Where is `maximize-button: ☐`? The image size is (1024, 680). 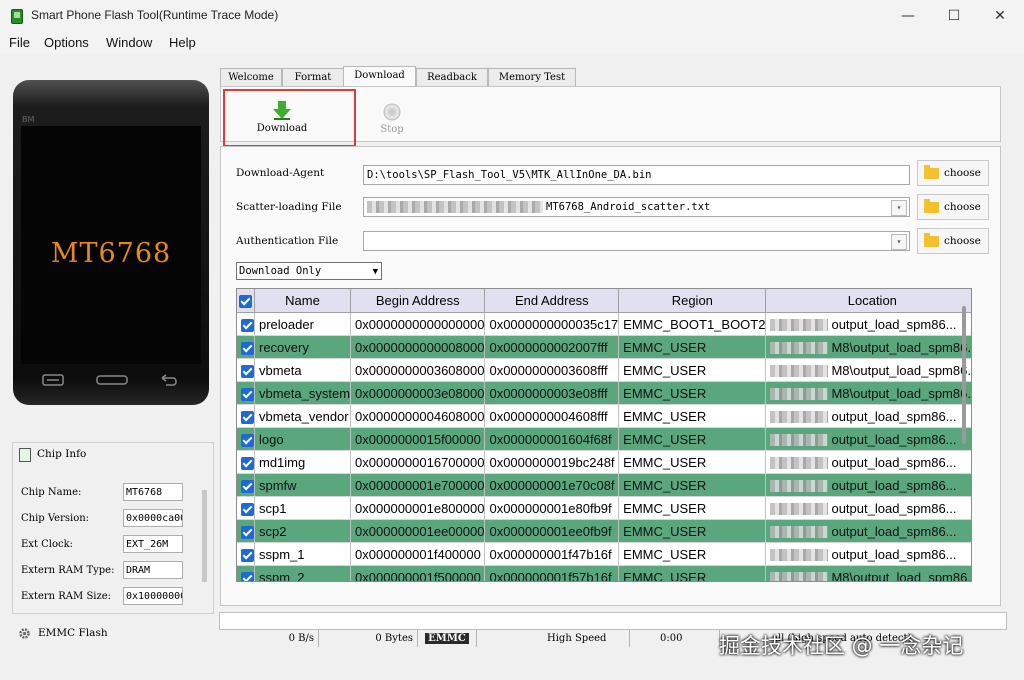
maximize-button: ☐ is located at coordinates (954, 16).